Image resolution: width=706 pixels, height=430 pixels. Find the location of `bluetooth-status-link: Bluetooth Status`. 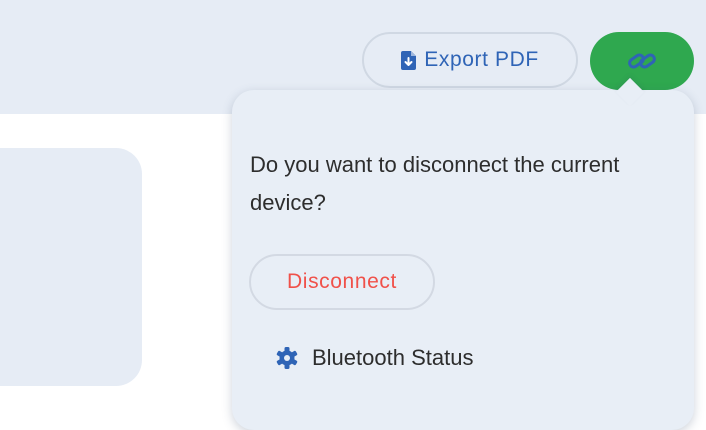

bluetooth-status-link: Bluetooth Status is located at coordinates (374, 358).